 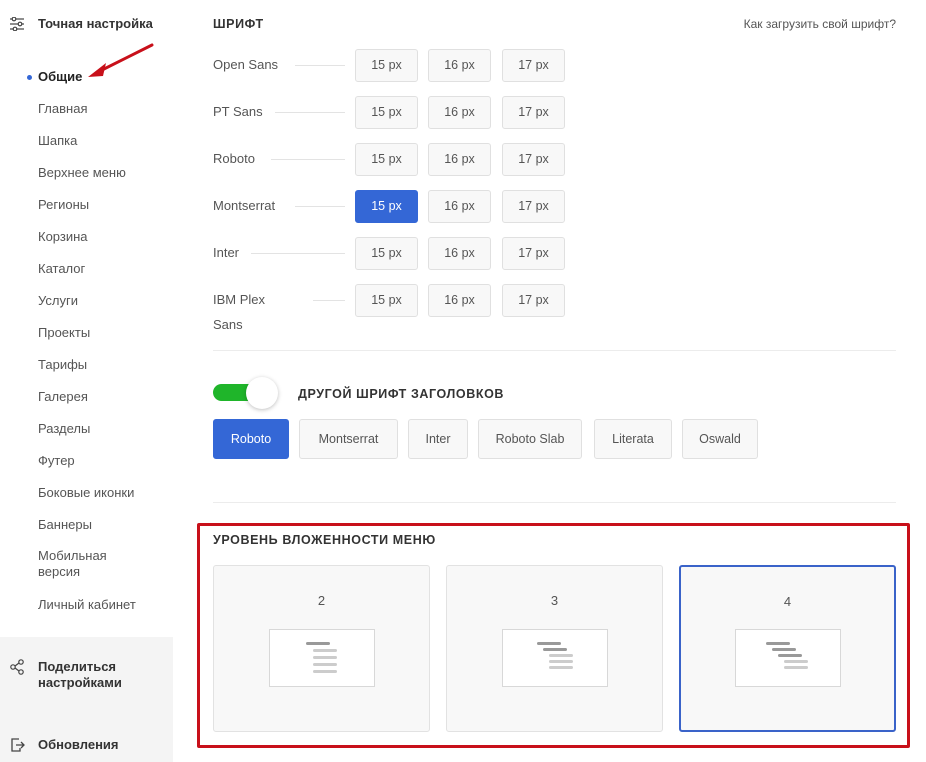 I want to click on sidebar-item-regions: Регионы, so click(x=86, y=212).